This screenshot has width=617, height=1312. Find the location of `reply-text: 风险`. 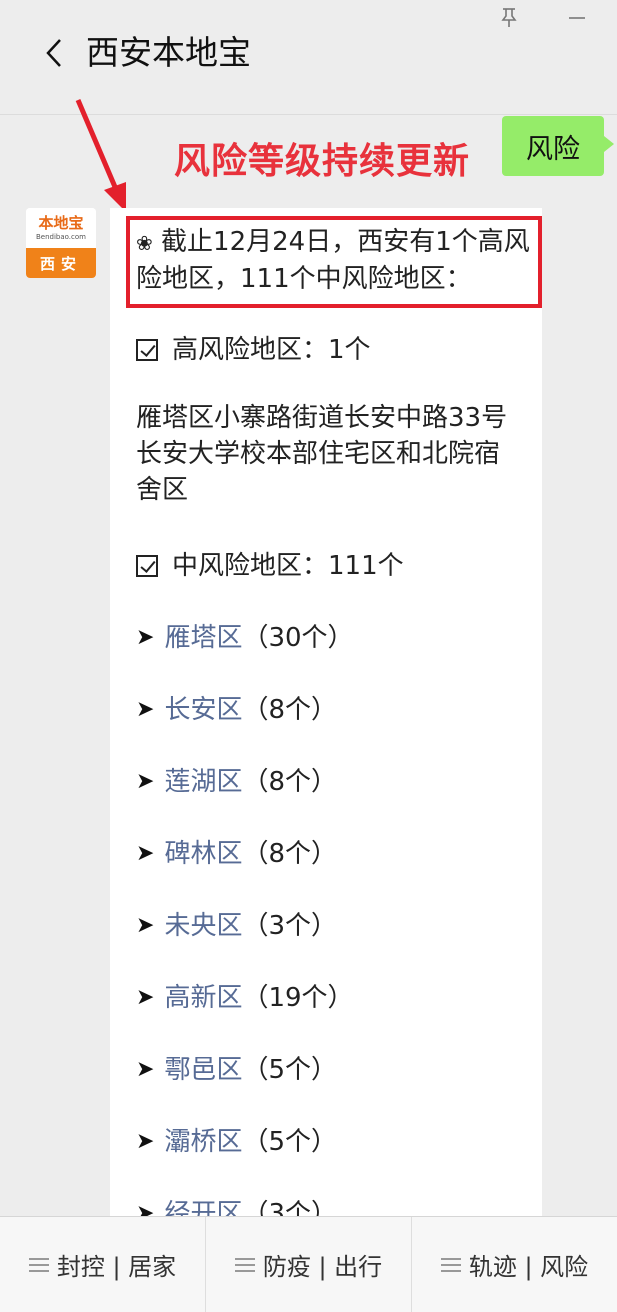

reply-text: 风险 is located at coordinates (553, 149).